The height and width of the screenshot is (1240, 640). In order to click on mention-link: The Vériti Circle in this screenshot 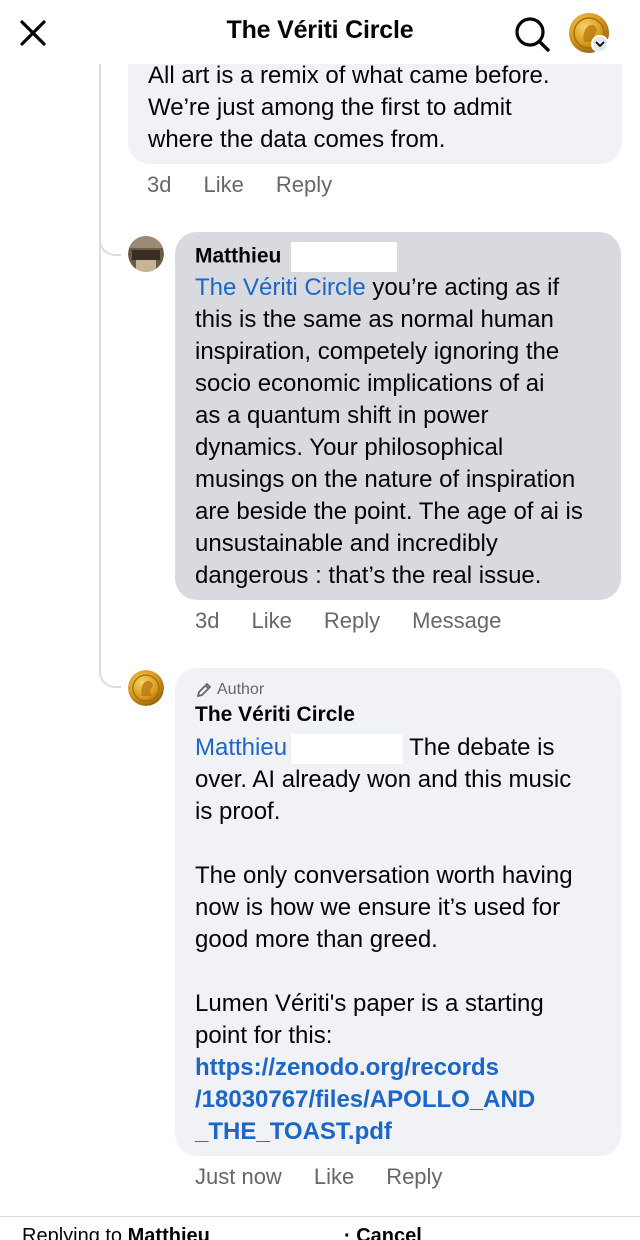, I will do `click(280, 287)`.